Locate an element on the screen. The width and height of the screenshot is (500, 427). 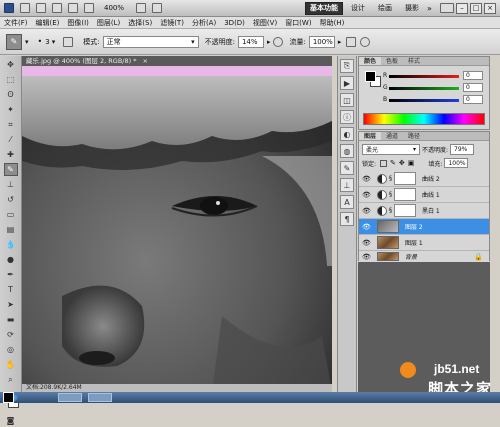
lock-position-icon: ✥ is located at coordinates (402, 163).